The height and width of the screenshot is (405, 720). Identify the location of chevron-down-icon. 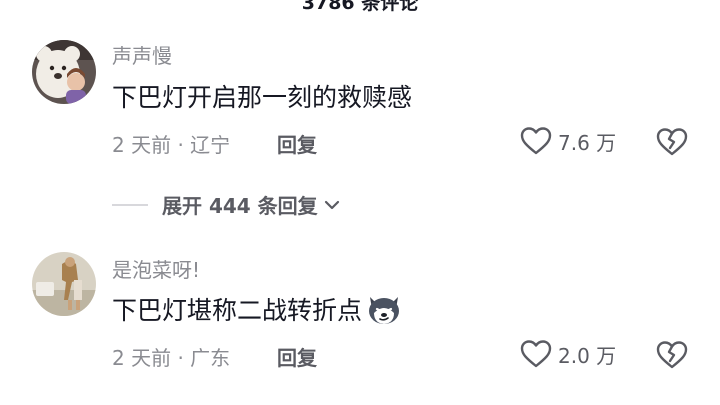
(331, 204).